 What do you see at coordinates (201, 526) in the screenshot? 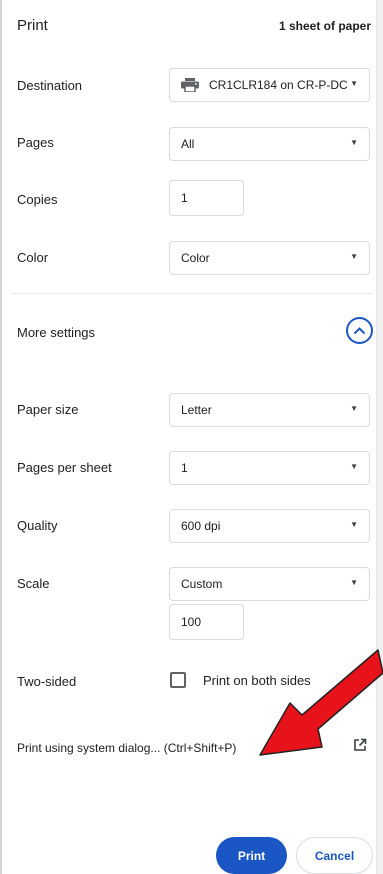
I see `quality-value: 600 dpi` at bounding box center [201, 526].